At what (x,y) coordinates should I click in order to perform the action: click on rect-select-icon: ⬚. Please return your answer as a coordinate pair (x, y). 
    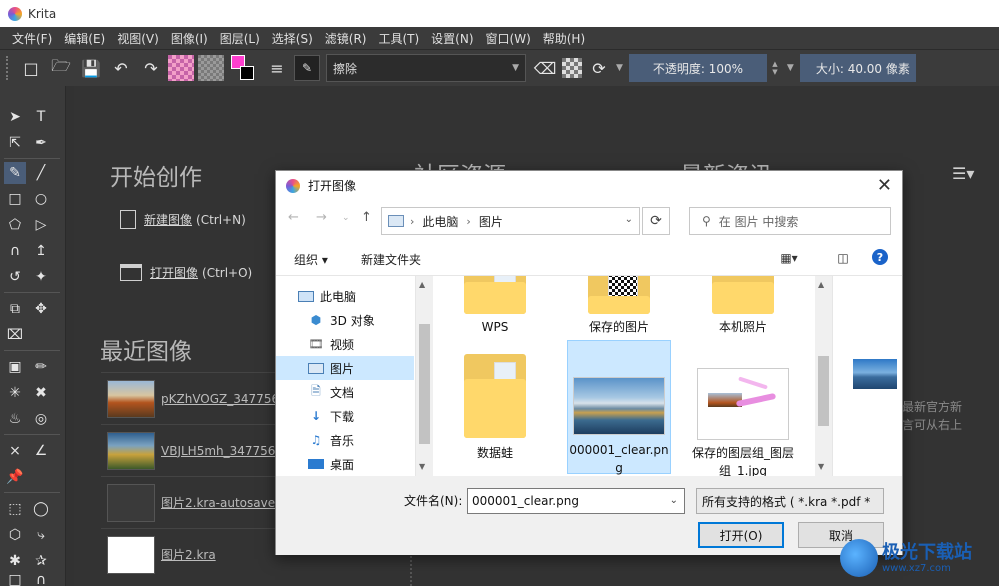
    Looking at the image, I should click on (15, 509).